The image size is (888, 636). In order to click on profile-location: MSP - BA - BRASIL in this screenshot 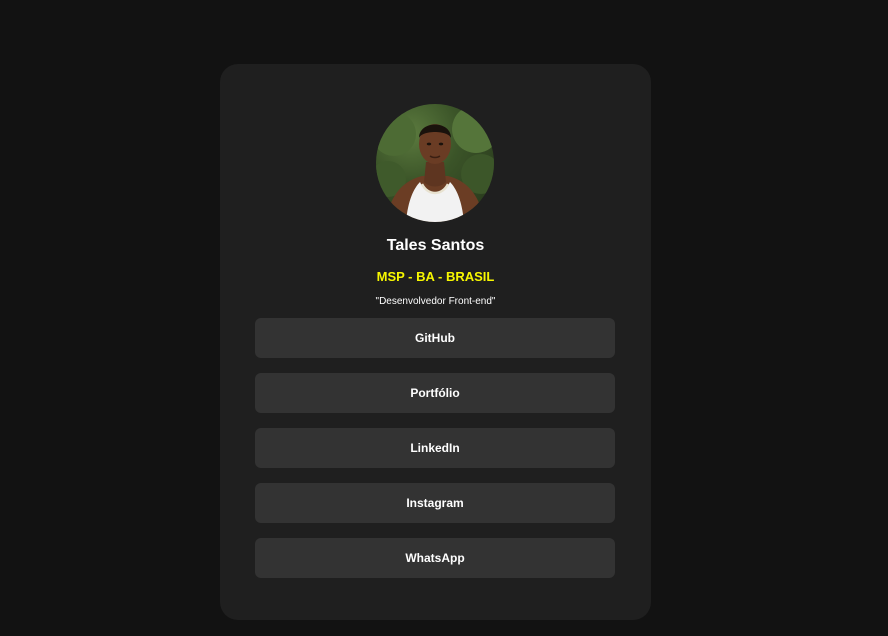, I will do `click(435, 276)`.